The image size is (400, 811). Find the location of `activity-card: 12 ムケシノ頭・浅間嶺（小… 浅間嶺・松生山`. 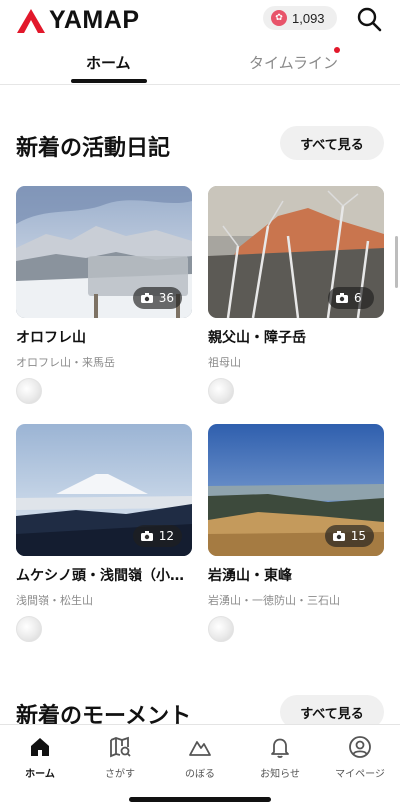

activity-card: 12 ムケシノ頭・浅間嶺（小… 浅間嶺・松生山 is located at coordinates (104, 533).